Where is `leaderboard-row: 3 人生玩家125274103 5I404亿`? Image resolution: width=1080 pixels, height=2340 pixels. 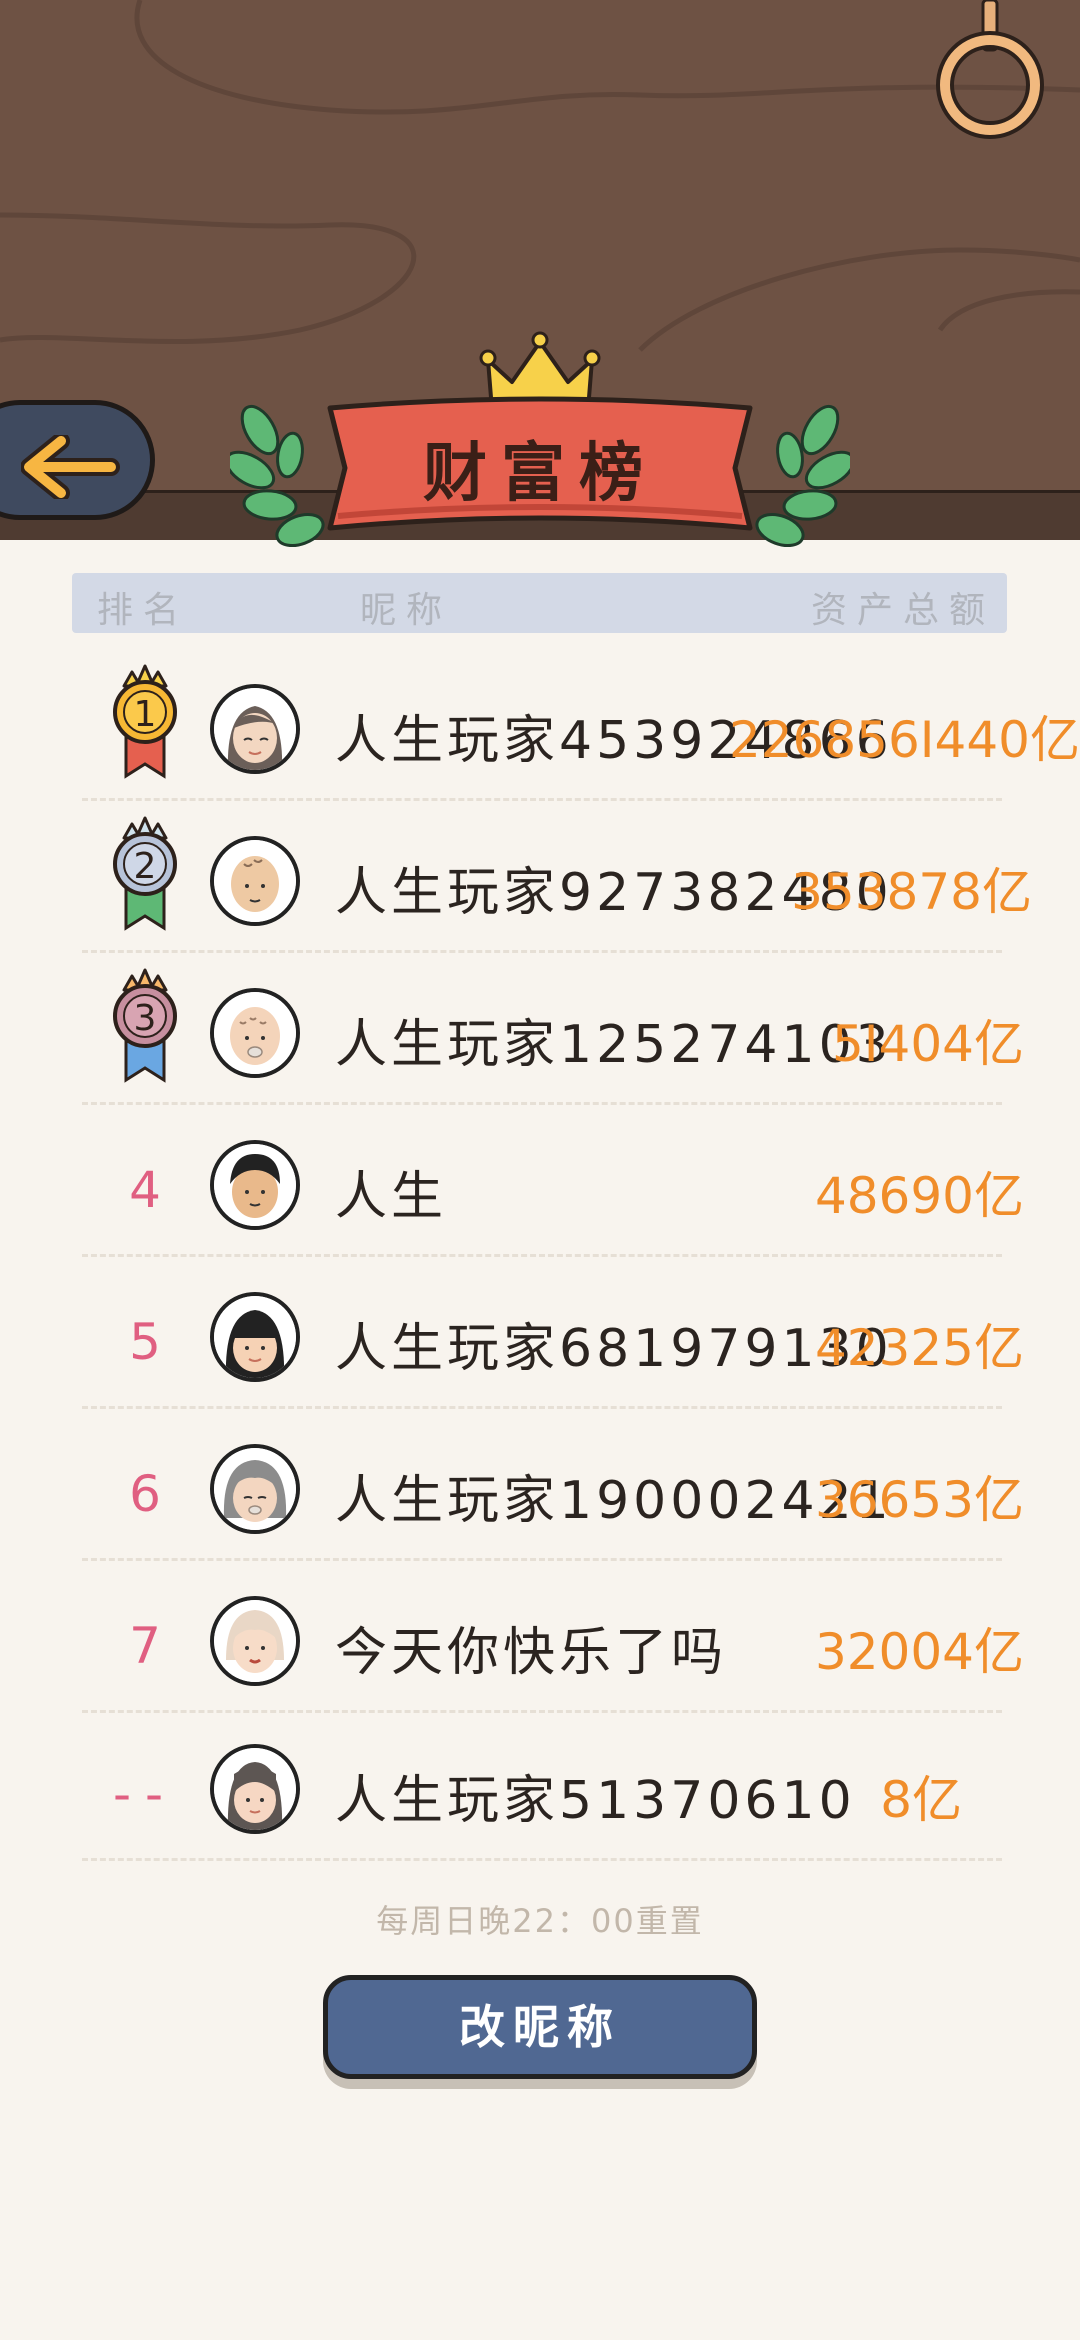
leaderboard-row: 3 人生玩家125274103 5I404亿 is located at coordinates (540, 1040).